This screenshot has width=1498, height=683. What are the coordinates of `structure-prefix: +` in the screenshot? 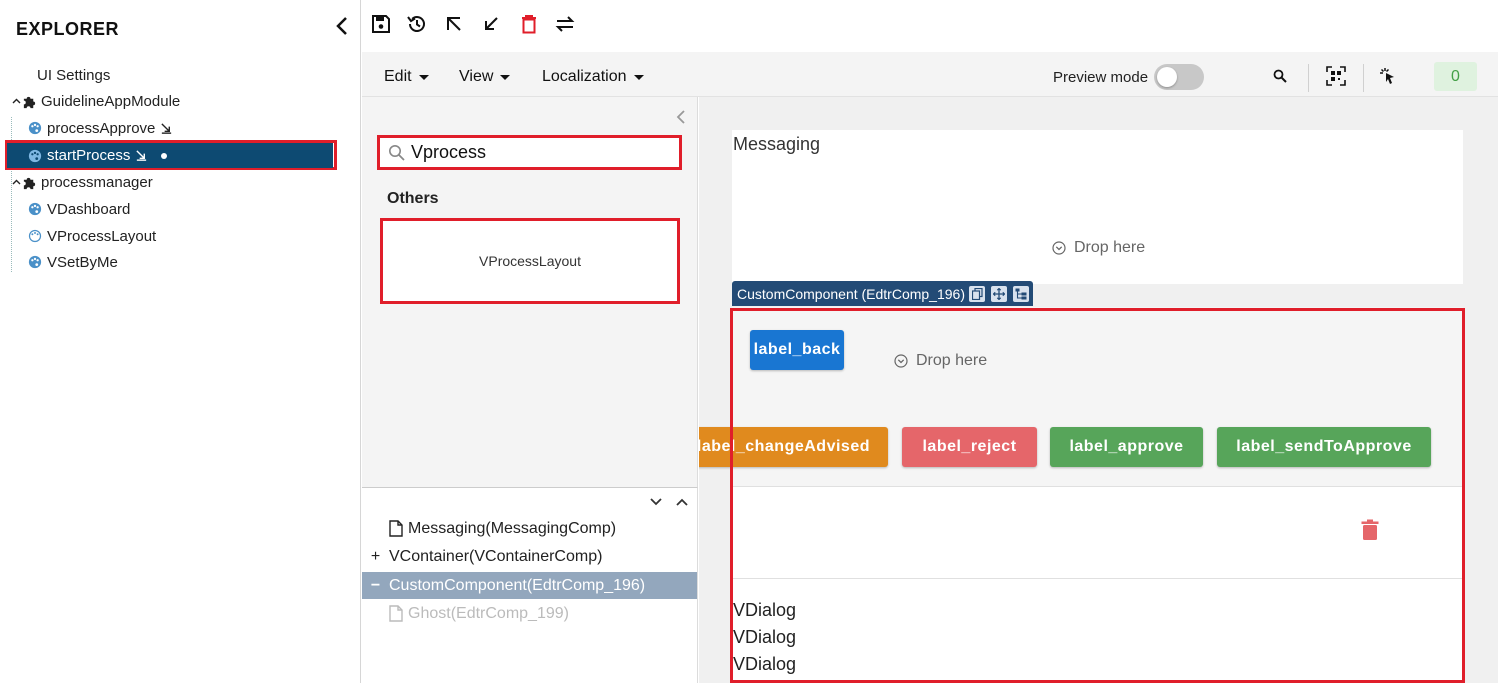 It's located at (375, 557).